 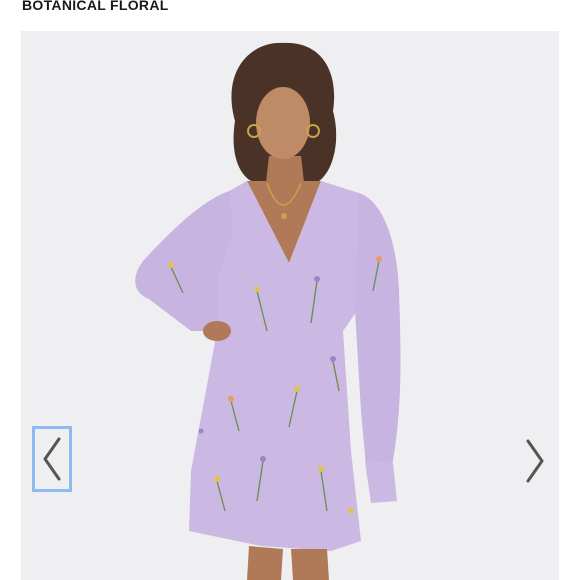 I want to click on chevron-right-icon, so click(x=535, y=461).